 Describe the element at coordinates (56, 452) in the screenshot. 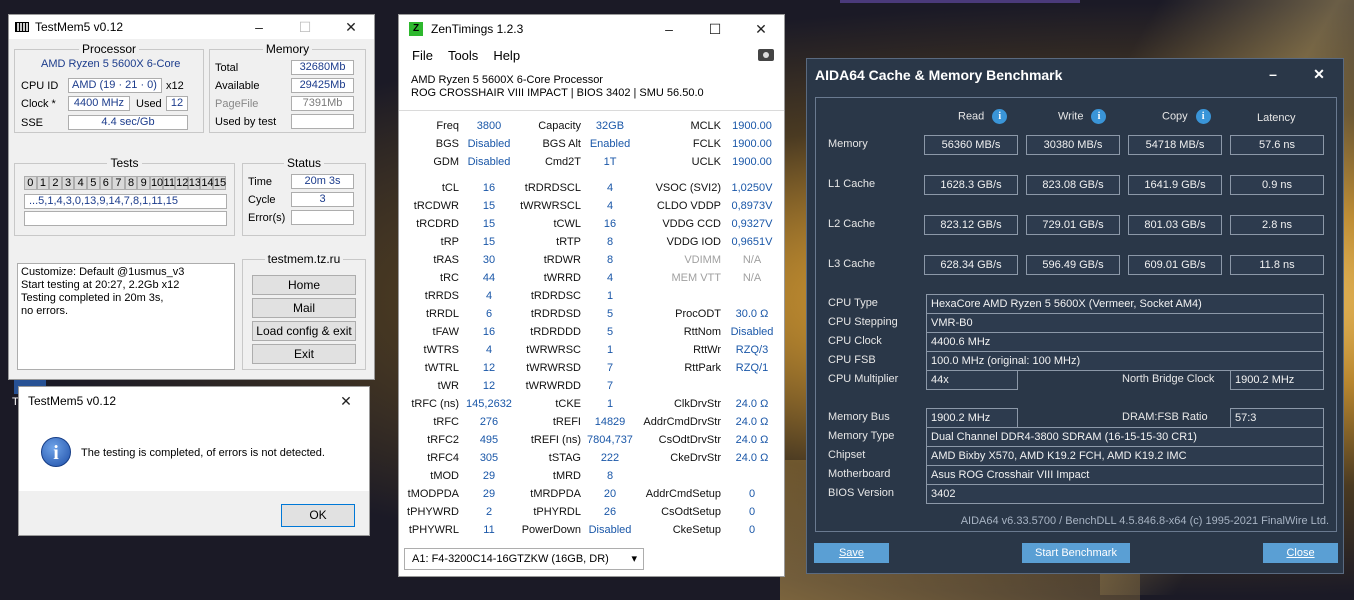

I see `info-icon: i` at that location.